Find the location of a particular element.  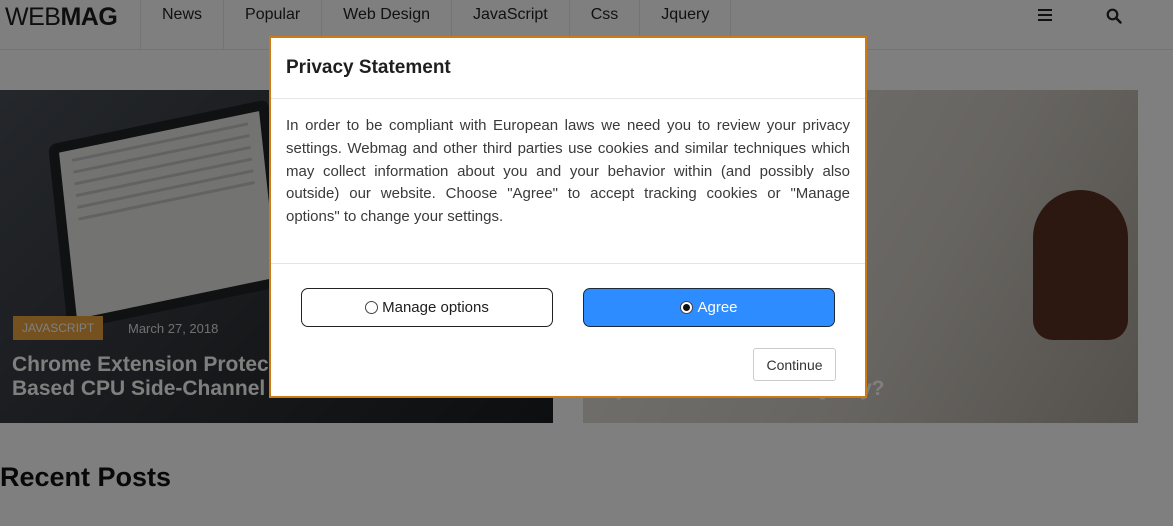

radio-unchecked-icon is located at coordinates (372, 307).